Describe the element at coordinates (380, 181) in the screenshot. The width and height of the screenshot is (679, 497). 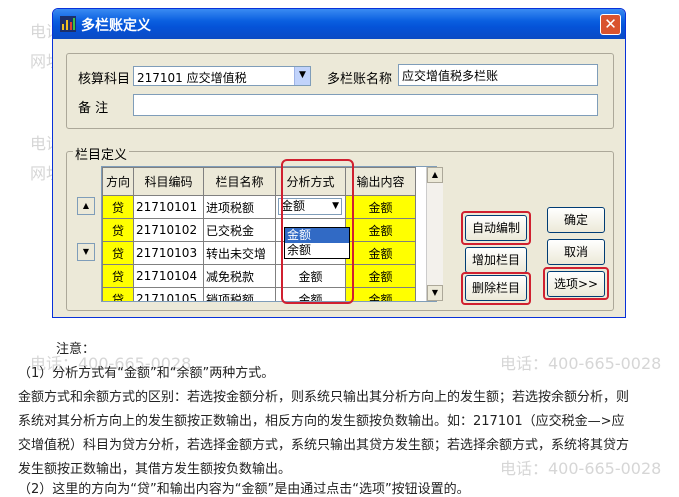
I see `header-output: 输出内容` at that location.